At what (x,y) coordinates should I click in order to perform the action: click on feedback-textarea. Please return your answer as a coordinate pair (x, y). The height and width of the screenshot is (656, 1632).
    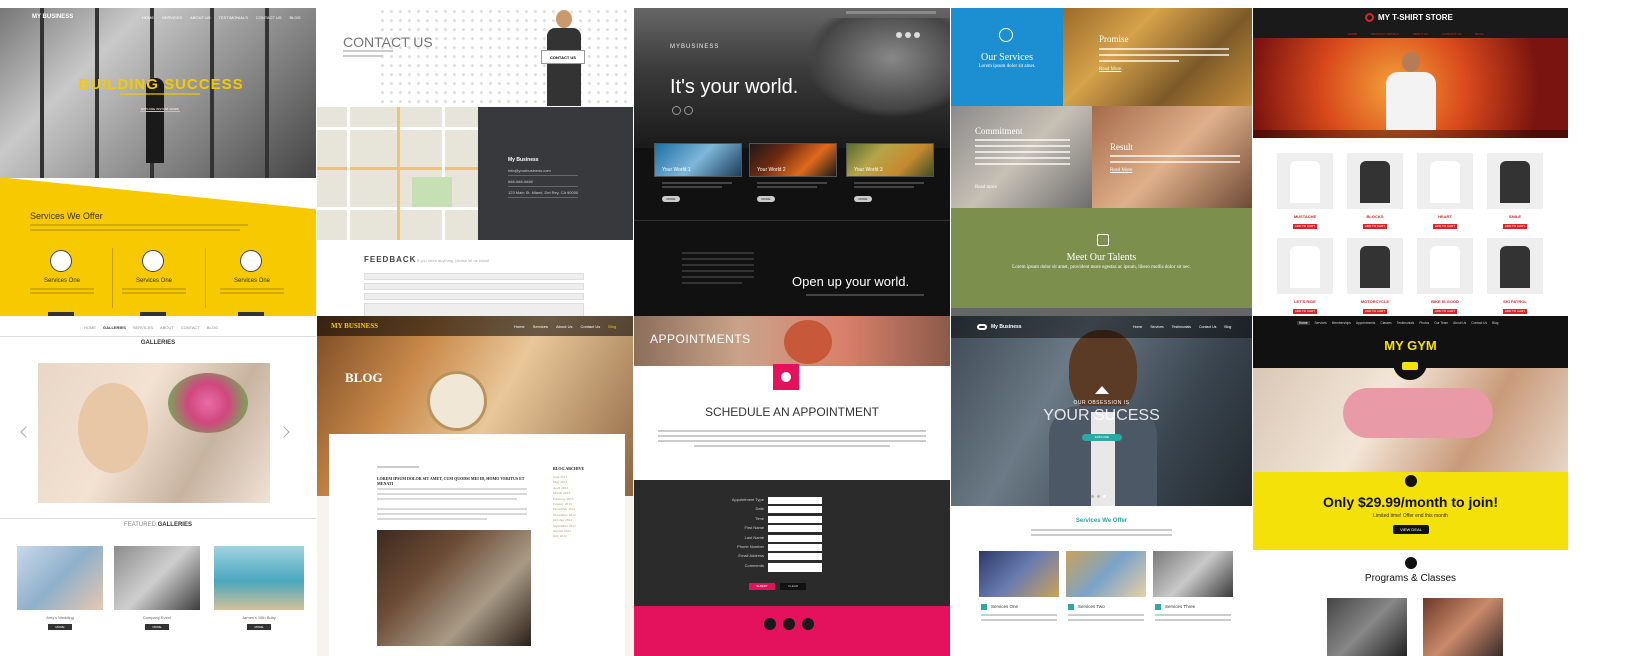
    Looking at the image, I should click on (474, 309).